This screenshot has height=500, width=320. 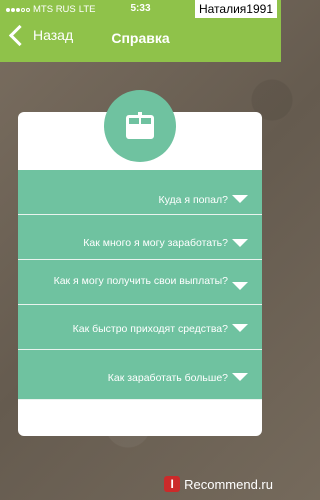 What do you see at coordinates (140, 192) in the screenshot?
I see `faq-item: Куда я попал?` at bounding box center [140, 192].